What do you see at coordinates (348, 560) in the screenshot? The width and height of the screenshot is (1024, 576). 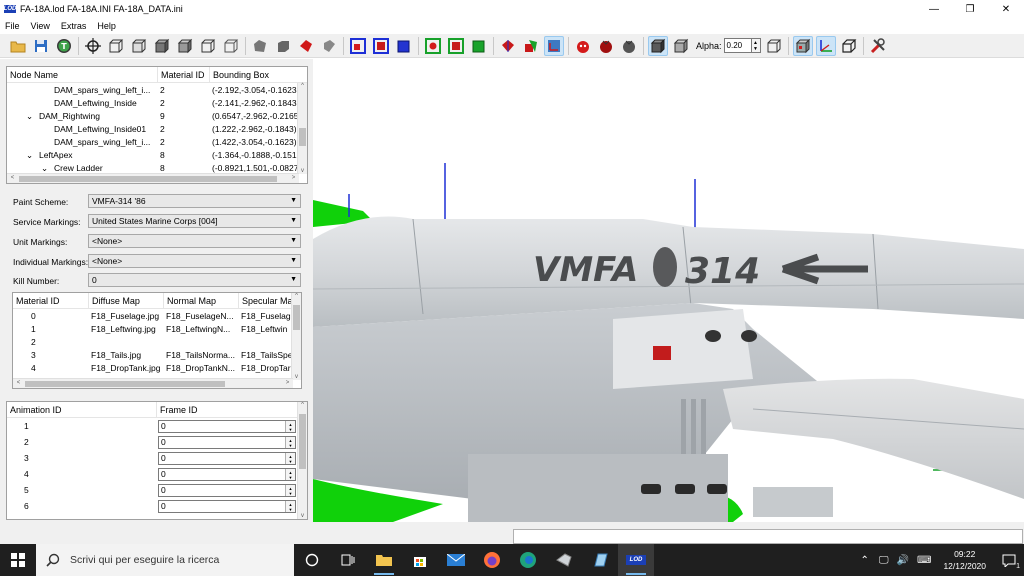 I see `task-view-button` at bounding box center [348, 560].